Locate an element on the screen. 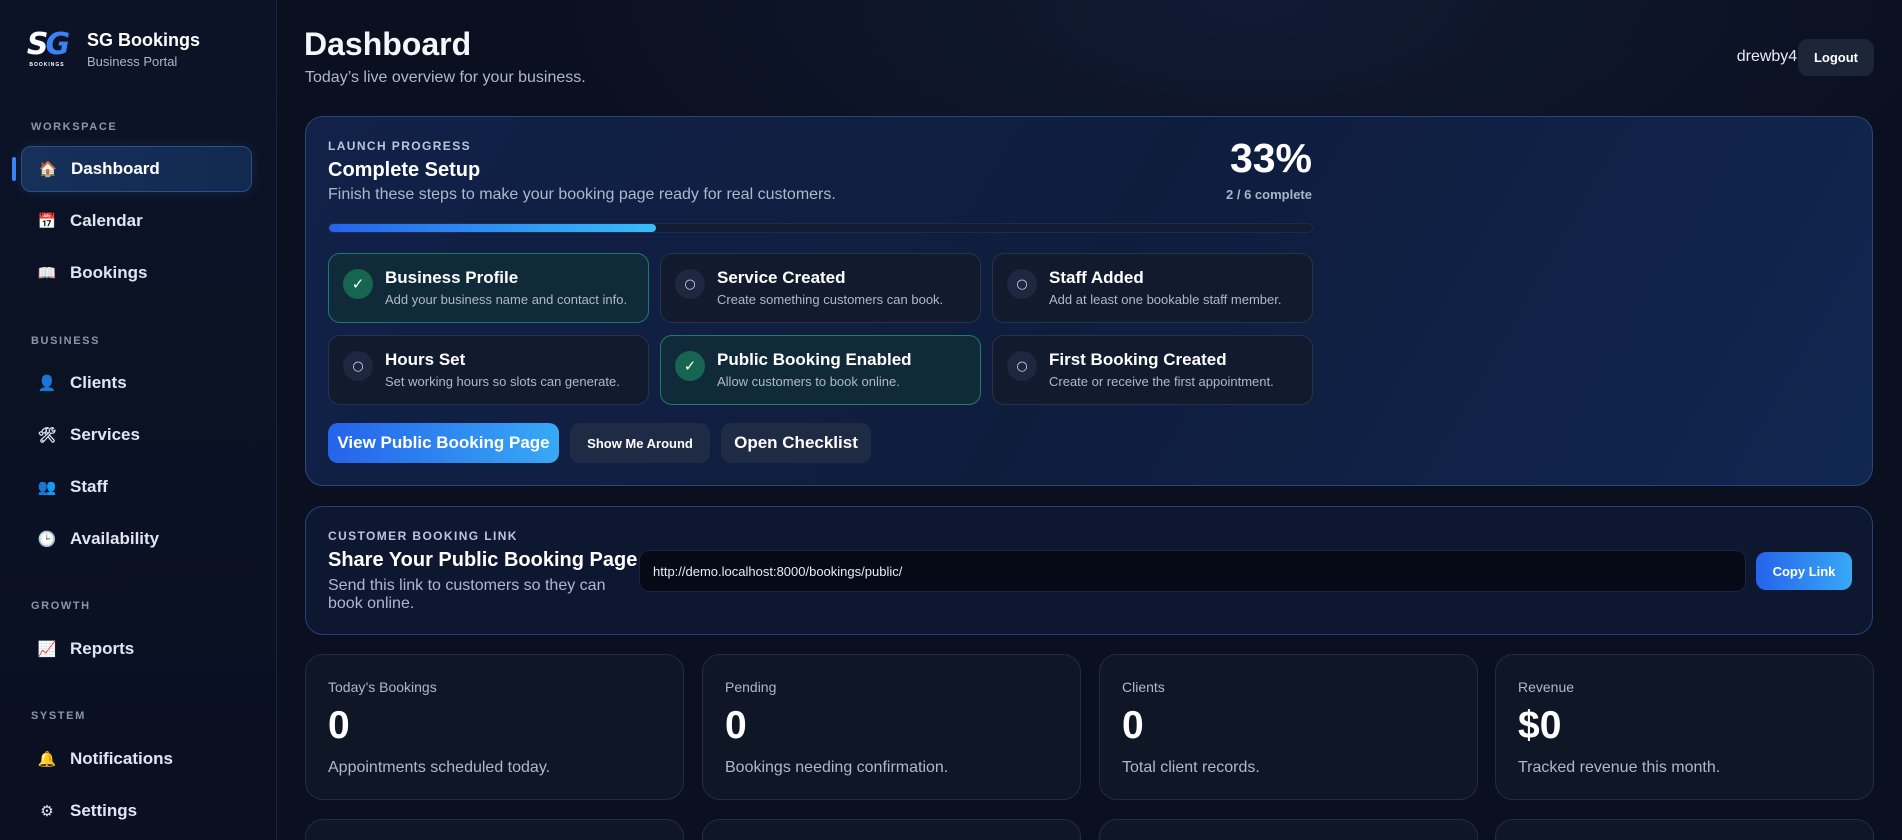  launch-title: Complete Setup is located at coordinates (404, 170).